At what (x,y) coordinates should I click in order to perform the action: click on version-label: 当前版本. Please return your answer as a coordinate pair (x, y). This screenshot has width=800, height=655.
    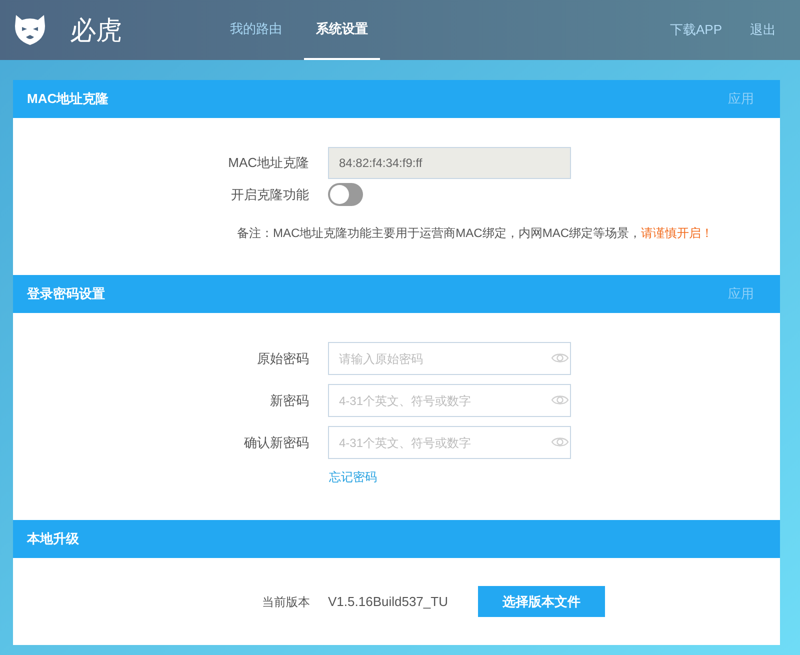
    Looking at the image, I should click on (286, 602).